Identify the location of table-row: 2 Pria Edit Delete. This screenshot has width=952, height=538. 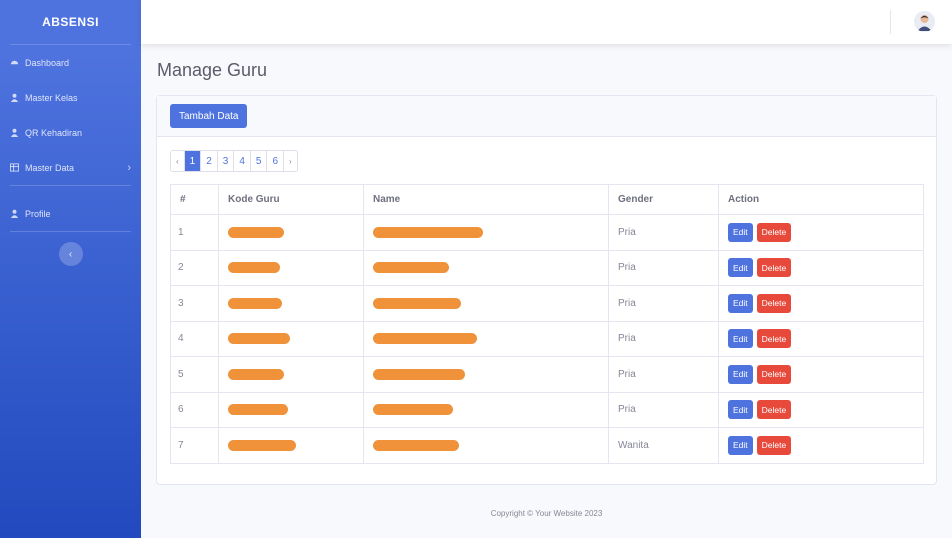
(547, 267).